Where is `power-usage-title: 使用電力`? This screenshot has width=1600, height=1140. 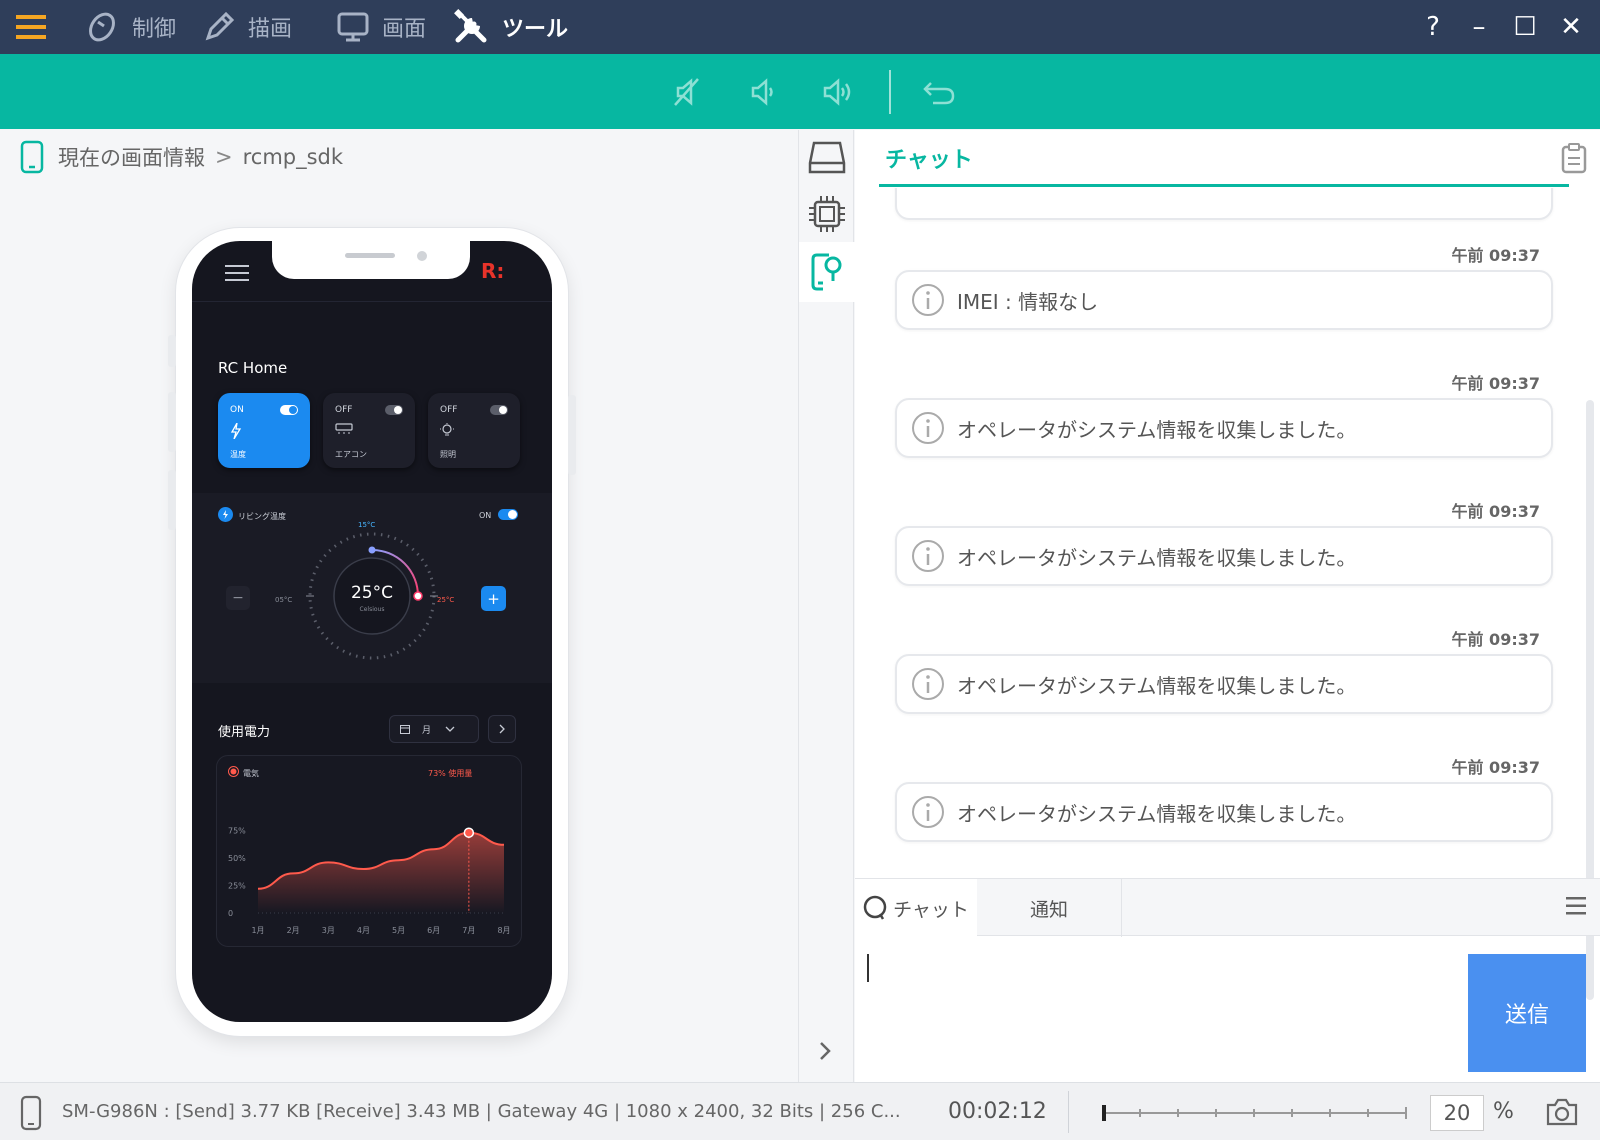
power-usage-title: 使用電力 is located at coordinates (244, 732).